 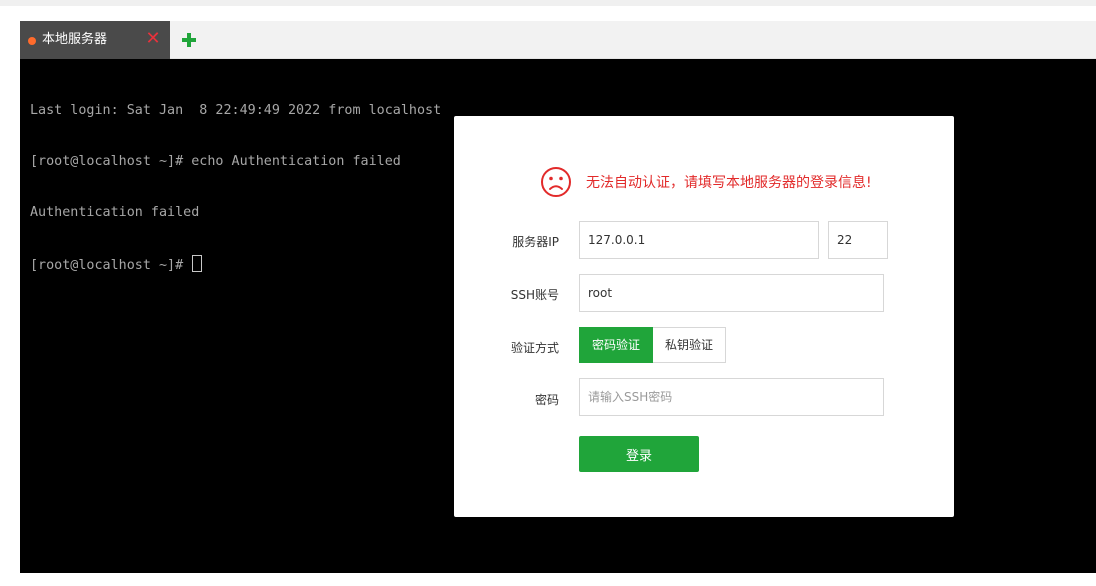 I want to click on tab-bar: 本地服务器 ✕, so click(x=558, y=40).